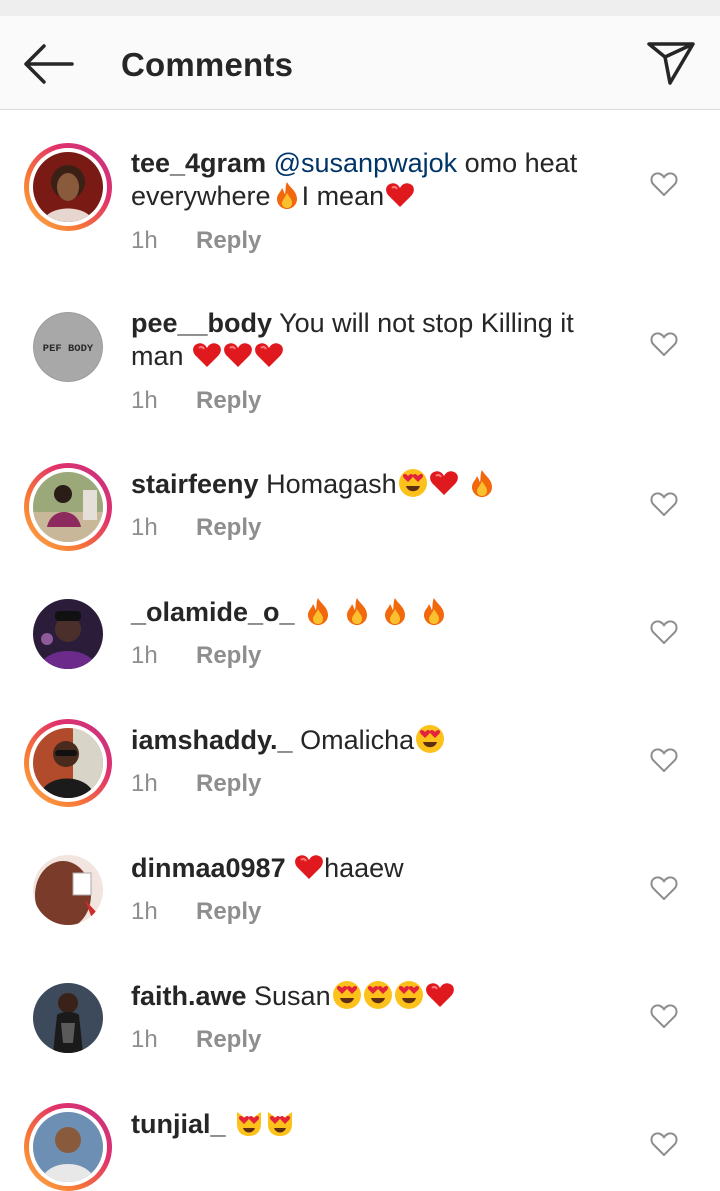 The width and height of the screenshot is (720, 1191). I want to click on comment-username: tunjial_, so click(178, 1124).